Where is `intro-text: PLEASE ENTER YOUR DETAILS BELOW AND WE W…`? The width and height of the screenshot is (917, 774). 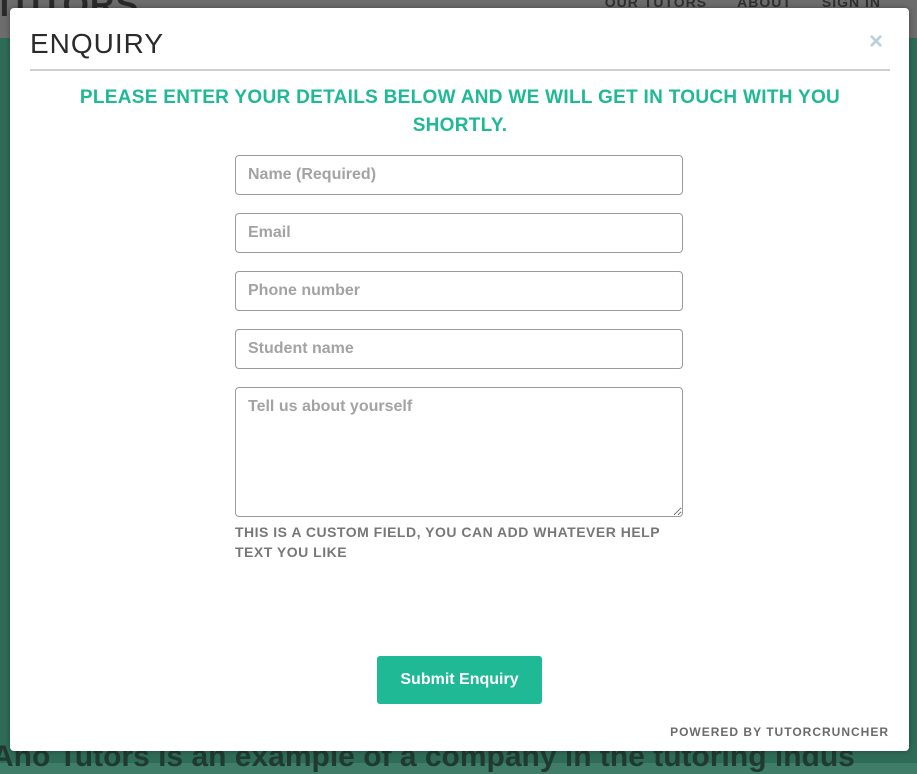 intro-text: PLEASE ENTER YOUR DETAILS BELOW AND WE W… is located at coordinates (460, 111).